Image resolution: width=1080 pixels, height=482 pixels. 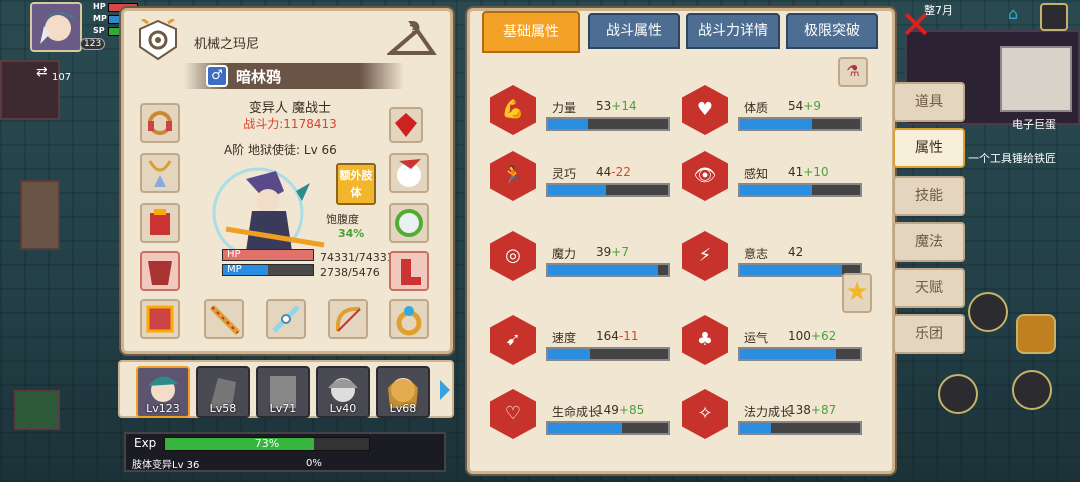 What do you see at coordinates (357, 257) in the screenshot?
I see `hp-value: 74331/74331` at bounding box center [357, 257].